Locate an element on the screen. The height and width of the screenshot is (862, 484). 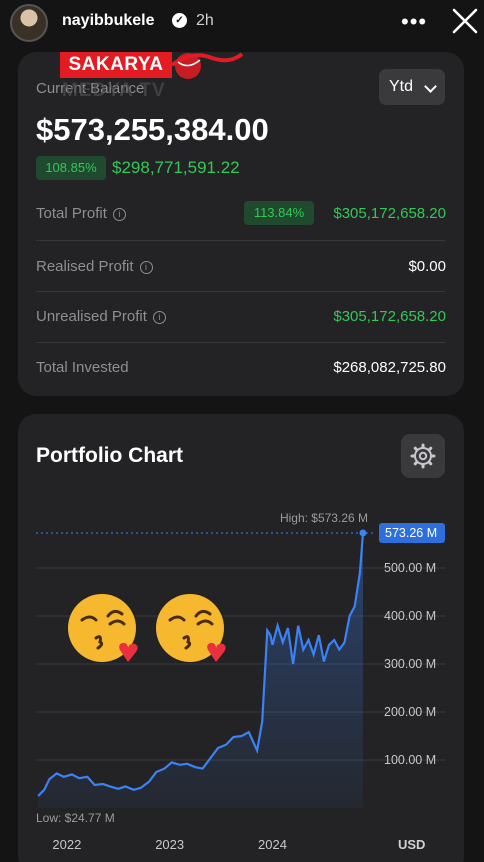
current-value-label: 573.26 M is located at coordinates (411, 533).